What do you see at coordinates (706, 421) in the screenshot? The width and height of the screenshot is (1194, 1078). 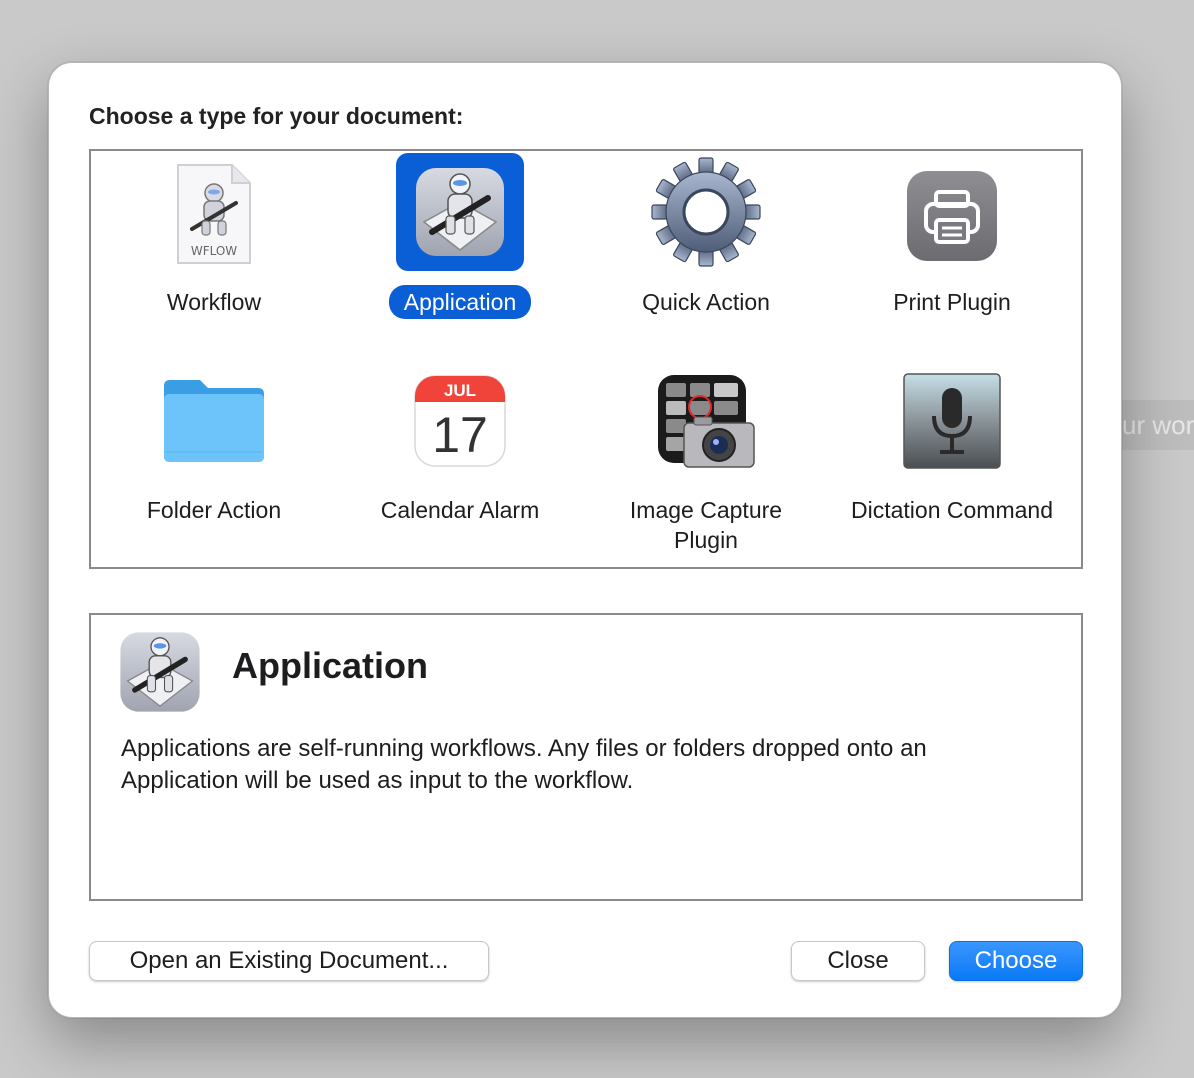 I see `camera-icon` at bounding box center [706, 421].